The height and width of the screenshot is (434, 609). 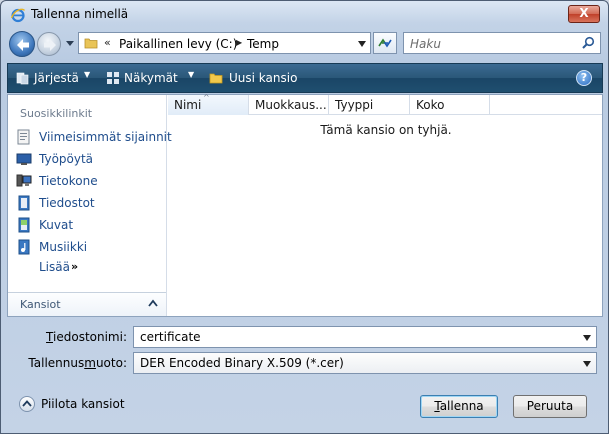 What do you see at coordinates (24, 180) in the screenshot?
I see `computer-icon` at bounding box center [24, 180].